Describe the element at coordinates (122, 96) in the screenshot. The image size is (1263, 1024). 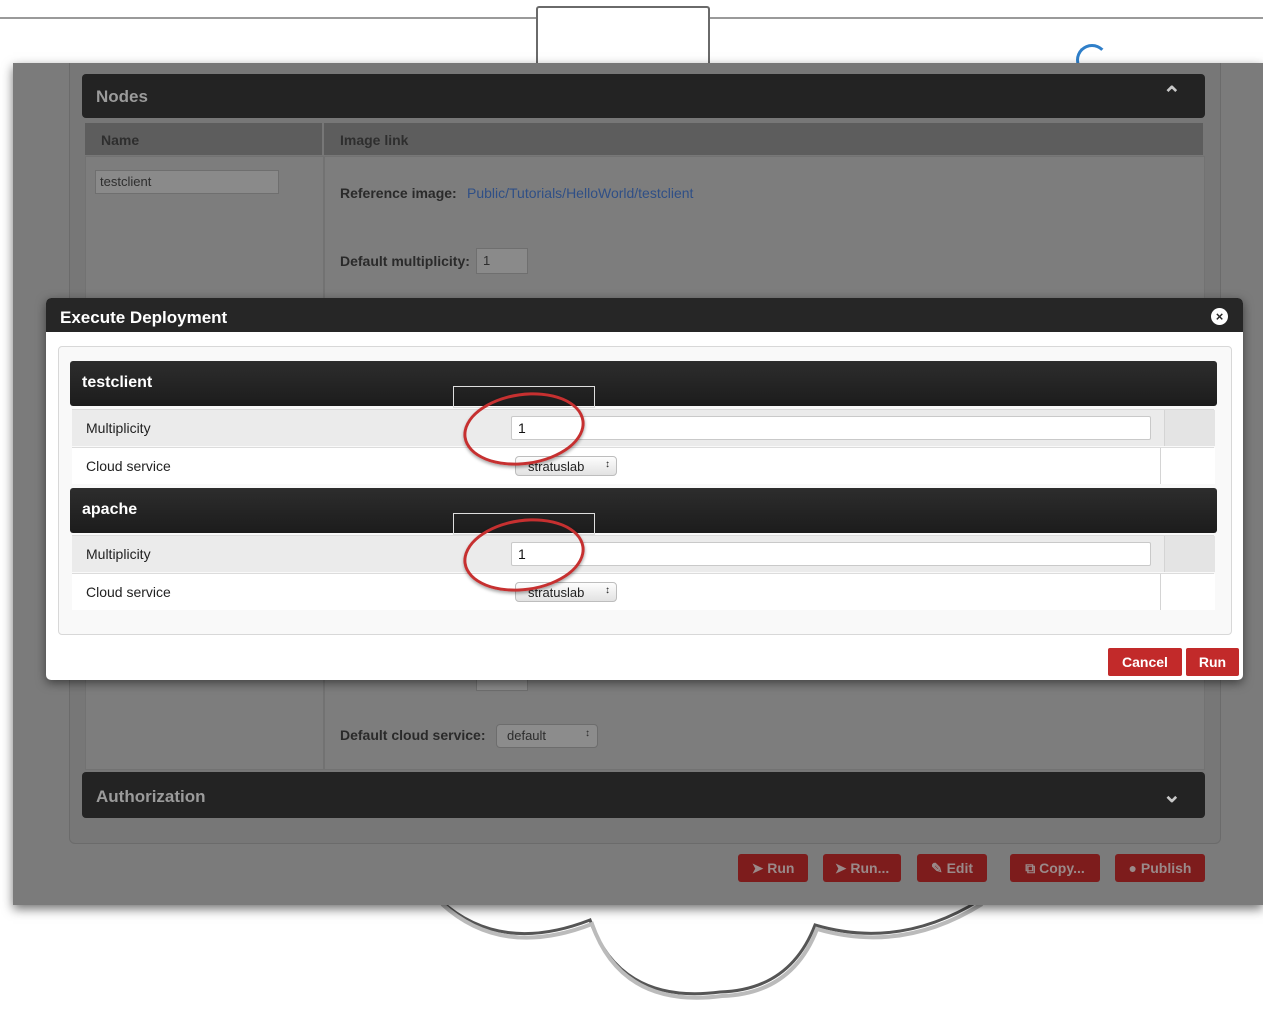
I see `nodes-title: Nodes` at that location.